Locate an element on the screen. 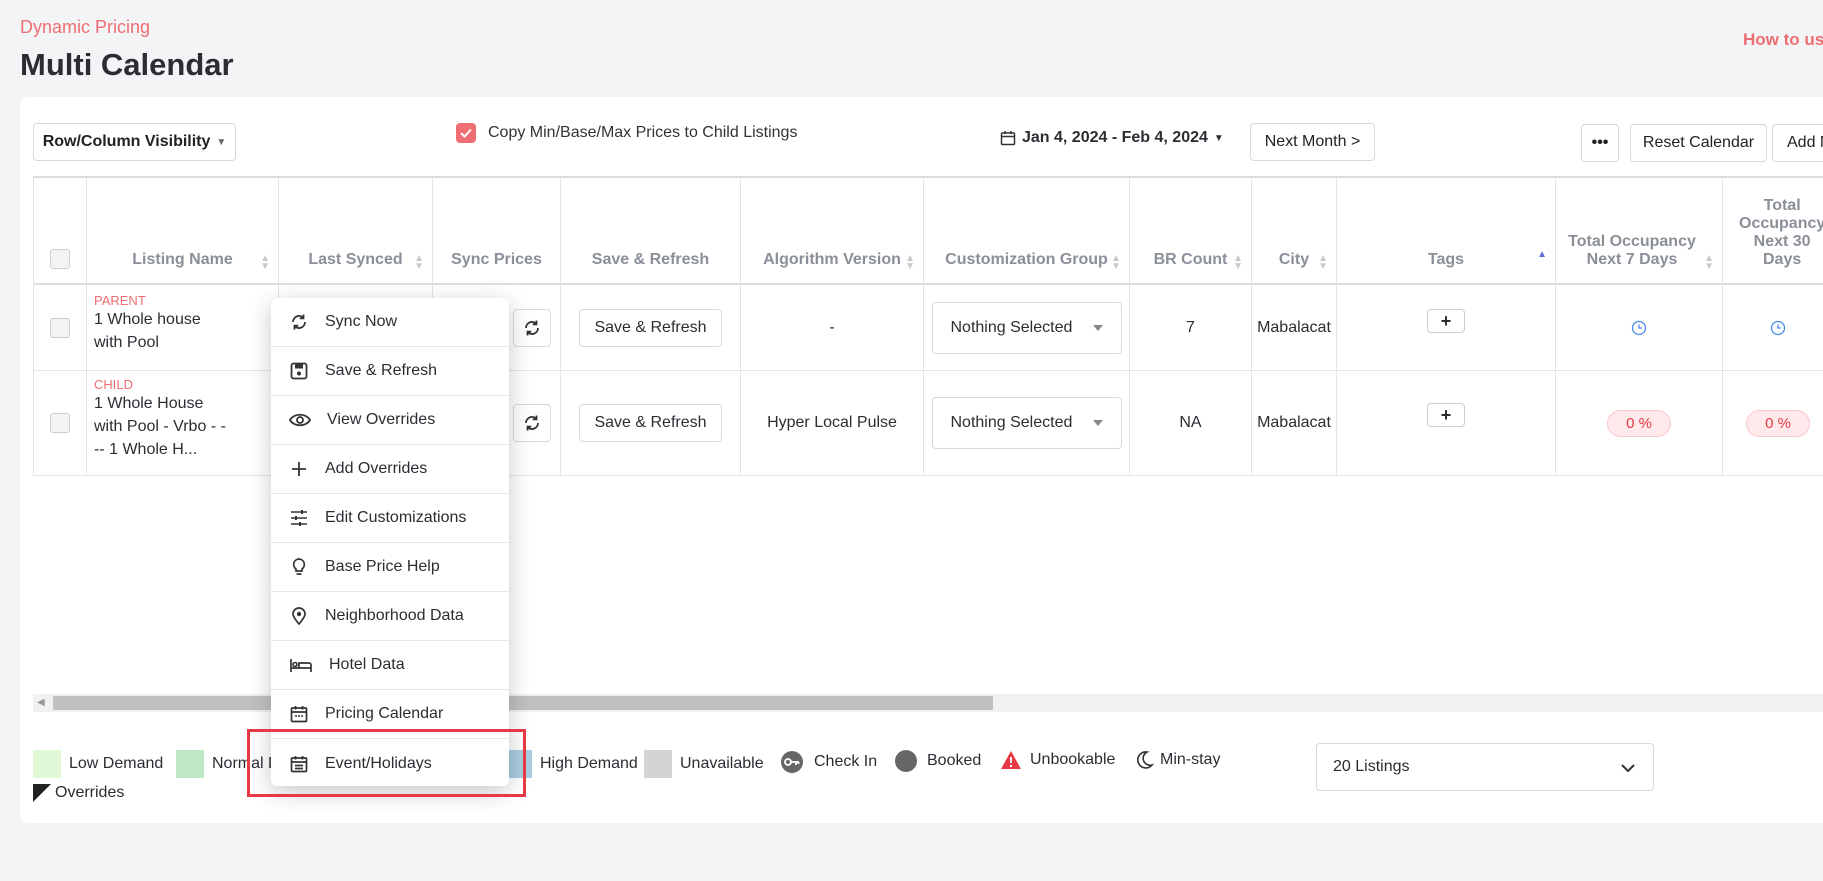  menu-item-label: Add Overrides is located at coordinates (376, 468).